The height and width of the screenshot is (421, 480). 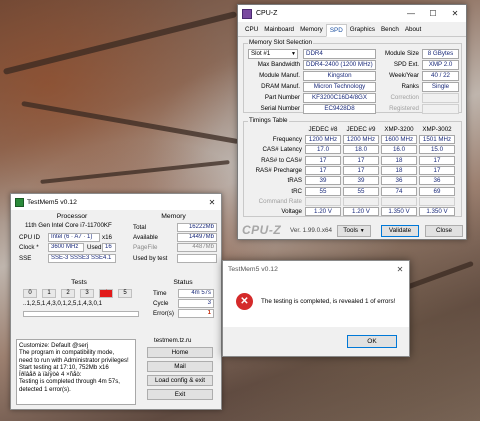 I want to click on load-config-exit-button: Load config & exit, so click(x=180, y=380).